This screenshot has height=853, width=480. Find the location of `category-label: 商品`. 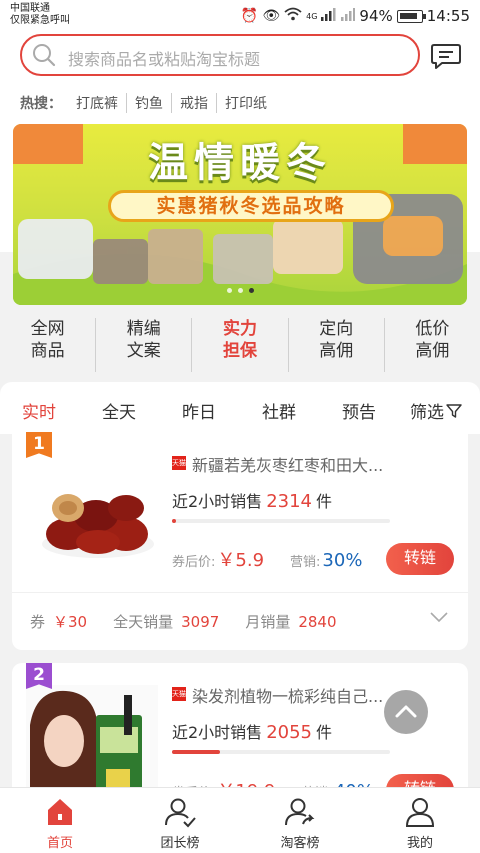

category-label: 商品 is located at coordinates (47, 351).